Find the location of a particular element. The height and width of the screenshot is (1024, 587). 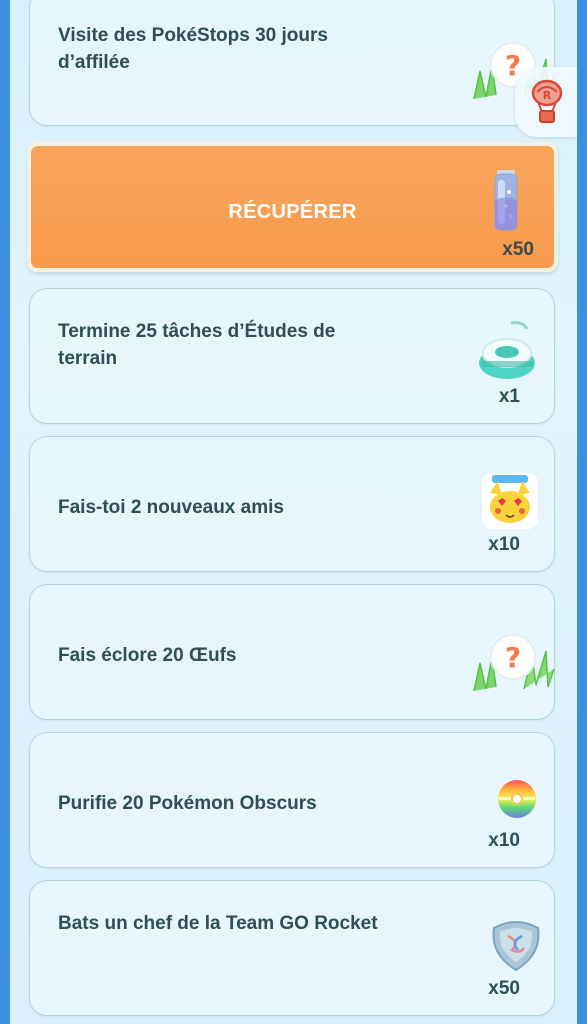

claim-button: RÉCUPÉRER x50 is located at coordinates (292, 207).